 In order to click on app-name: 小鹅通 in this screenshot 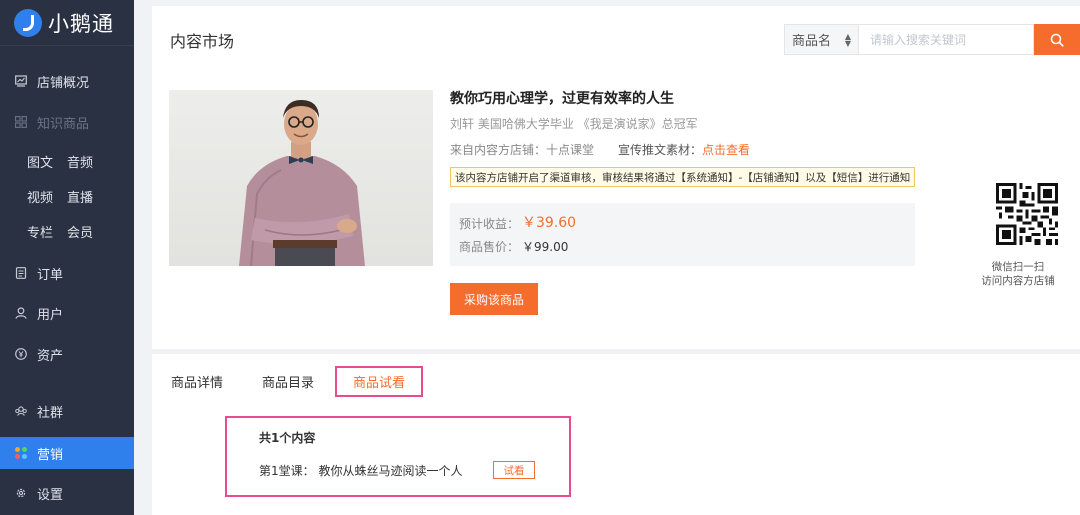, I will do `click(81, 23)`.